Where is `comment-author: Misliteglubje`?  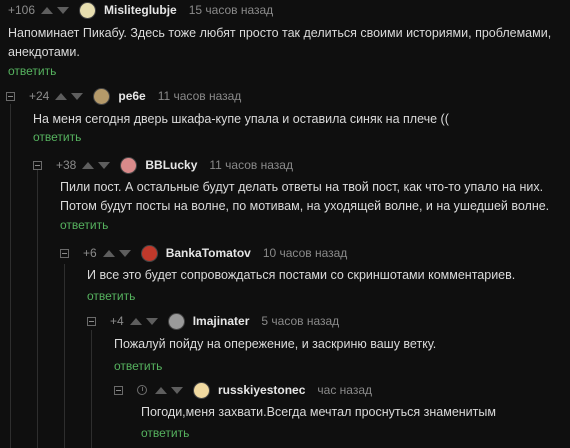
comment-author: Misliteglubje is located at coordinates (140, 10).